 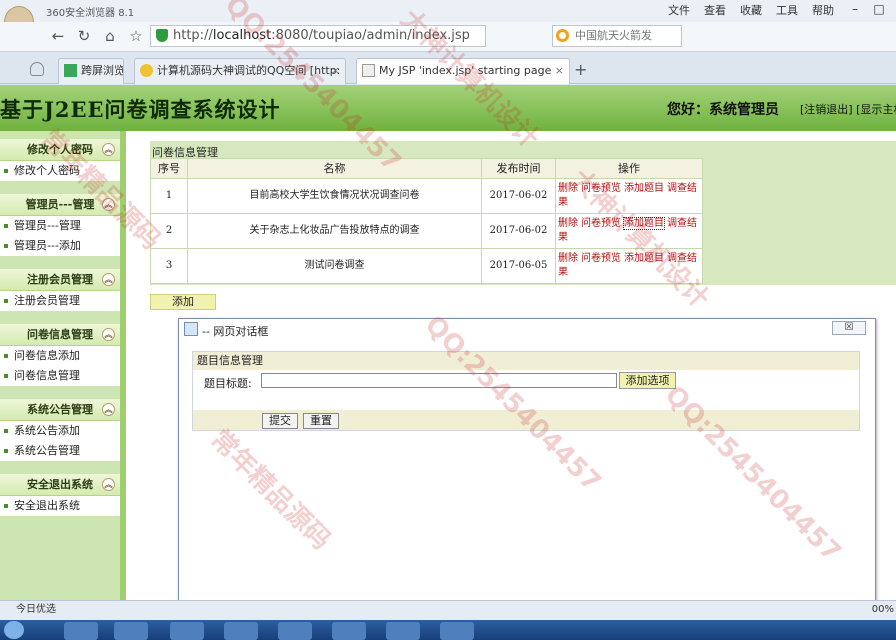 What do you see at coordinates (60, 410) in the screenshot?
I see `sidebar-group-title: 系统公告管理 ︽` at bounding box center [60, 410].